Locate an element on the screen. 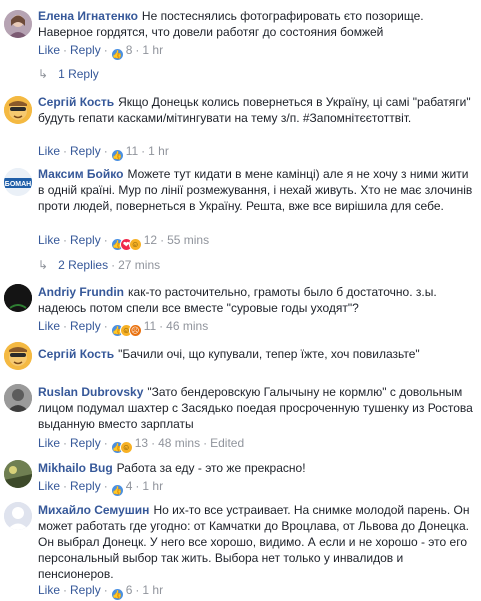  reactions: 👍❤ ☺ is located at coordinates (126, 243).